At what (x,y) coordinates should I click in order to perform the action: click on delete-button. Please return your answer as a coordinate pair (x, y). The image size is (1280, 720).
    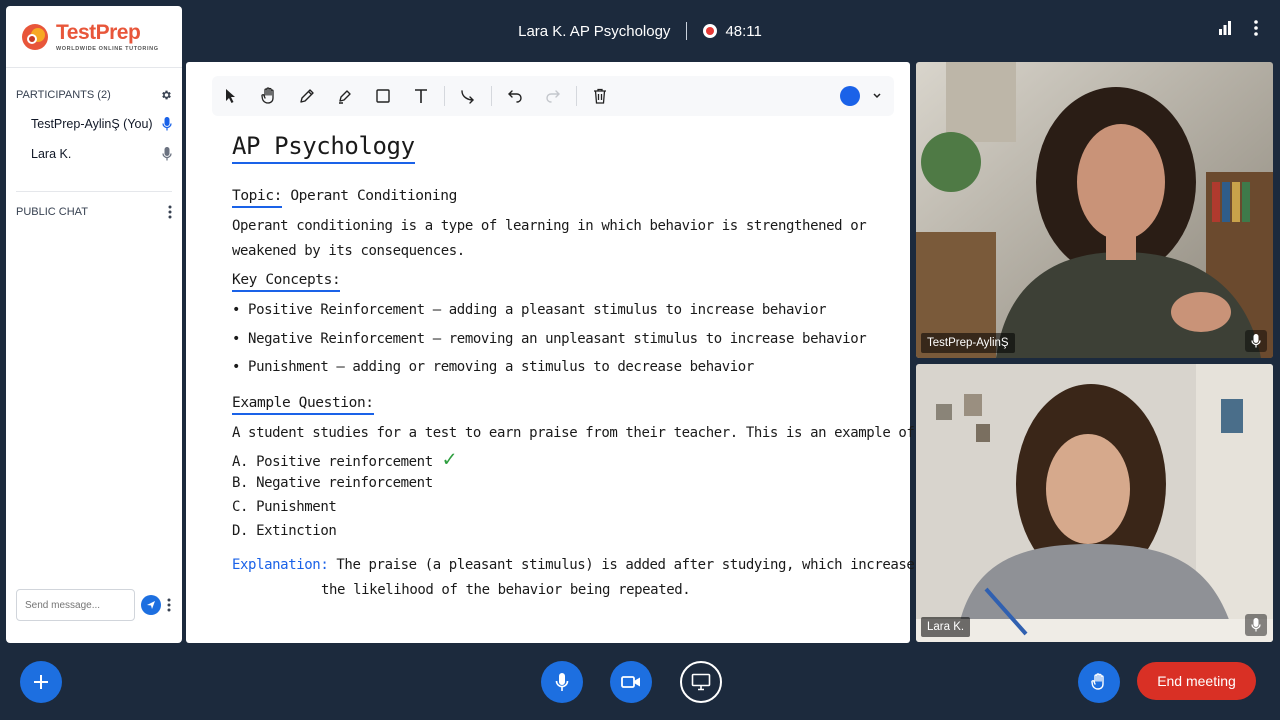
    Looking at the image, I should click on (600, 96).